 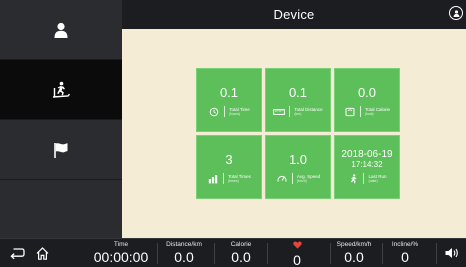 I want to click on flag-icon, so click(x=61, y=150).